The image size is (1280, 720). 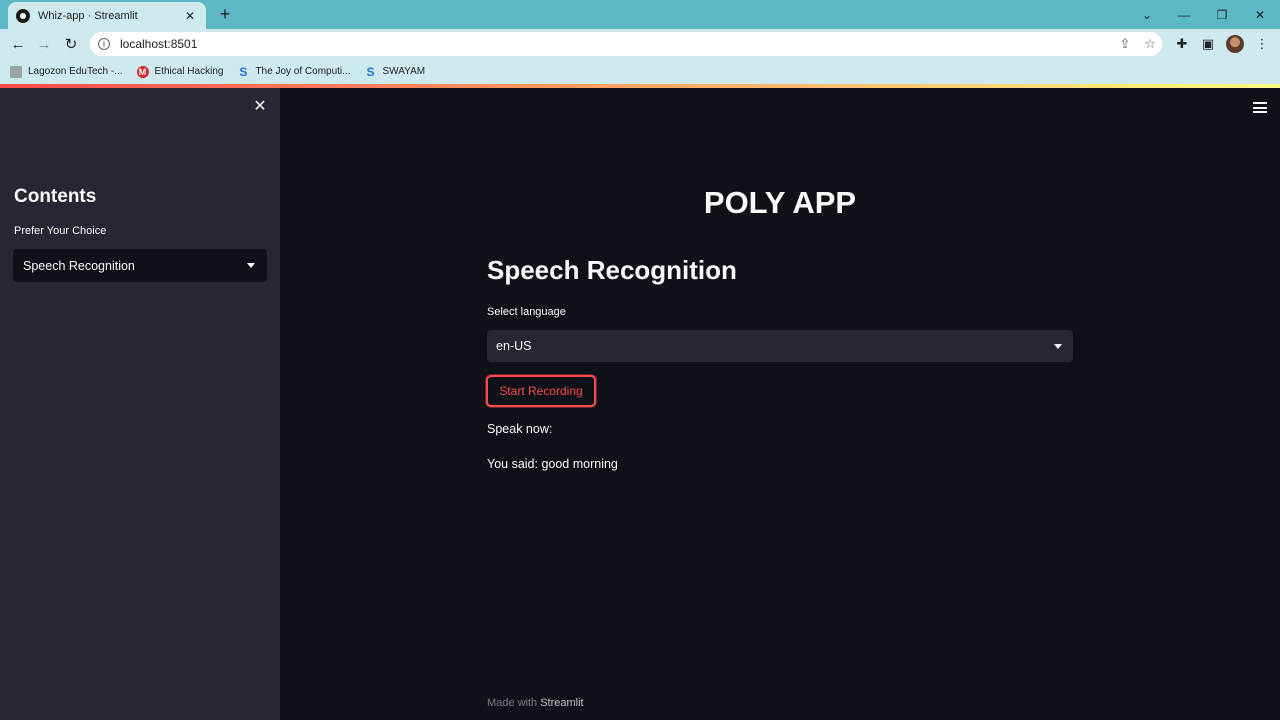 I want to click on new-tab-button: +, so click(x=225, y=14).